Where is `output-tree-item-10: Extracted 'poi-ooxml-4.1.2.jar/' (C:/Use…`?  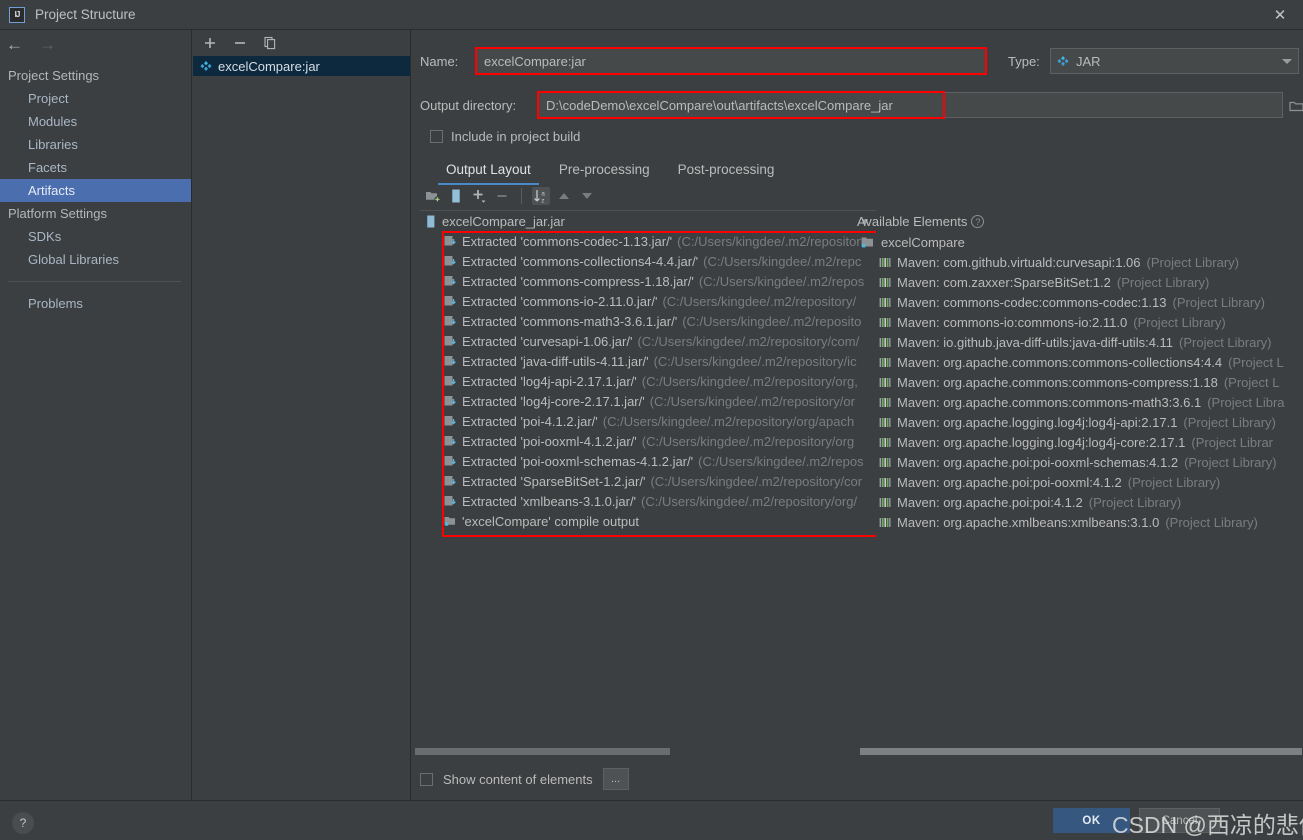
output-tree-item-10: Extracted 'poi-ooxml-4.1.2.jar/' (C:/Use… is located at coordinates (648, 441).